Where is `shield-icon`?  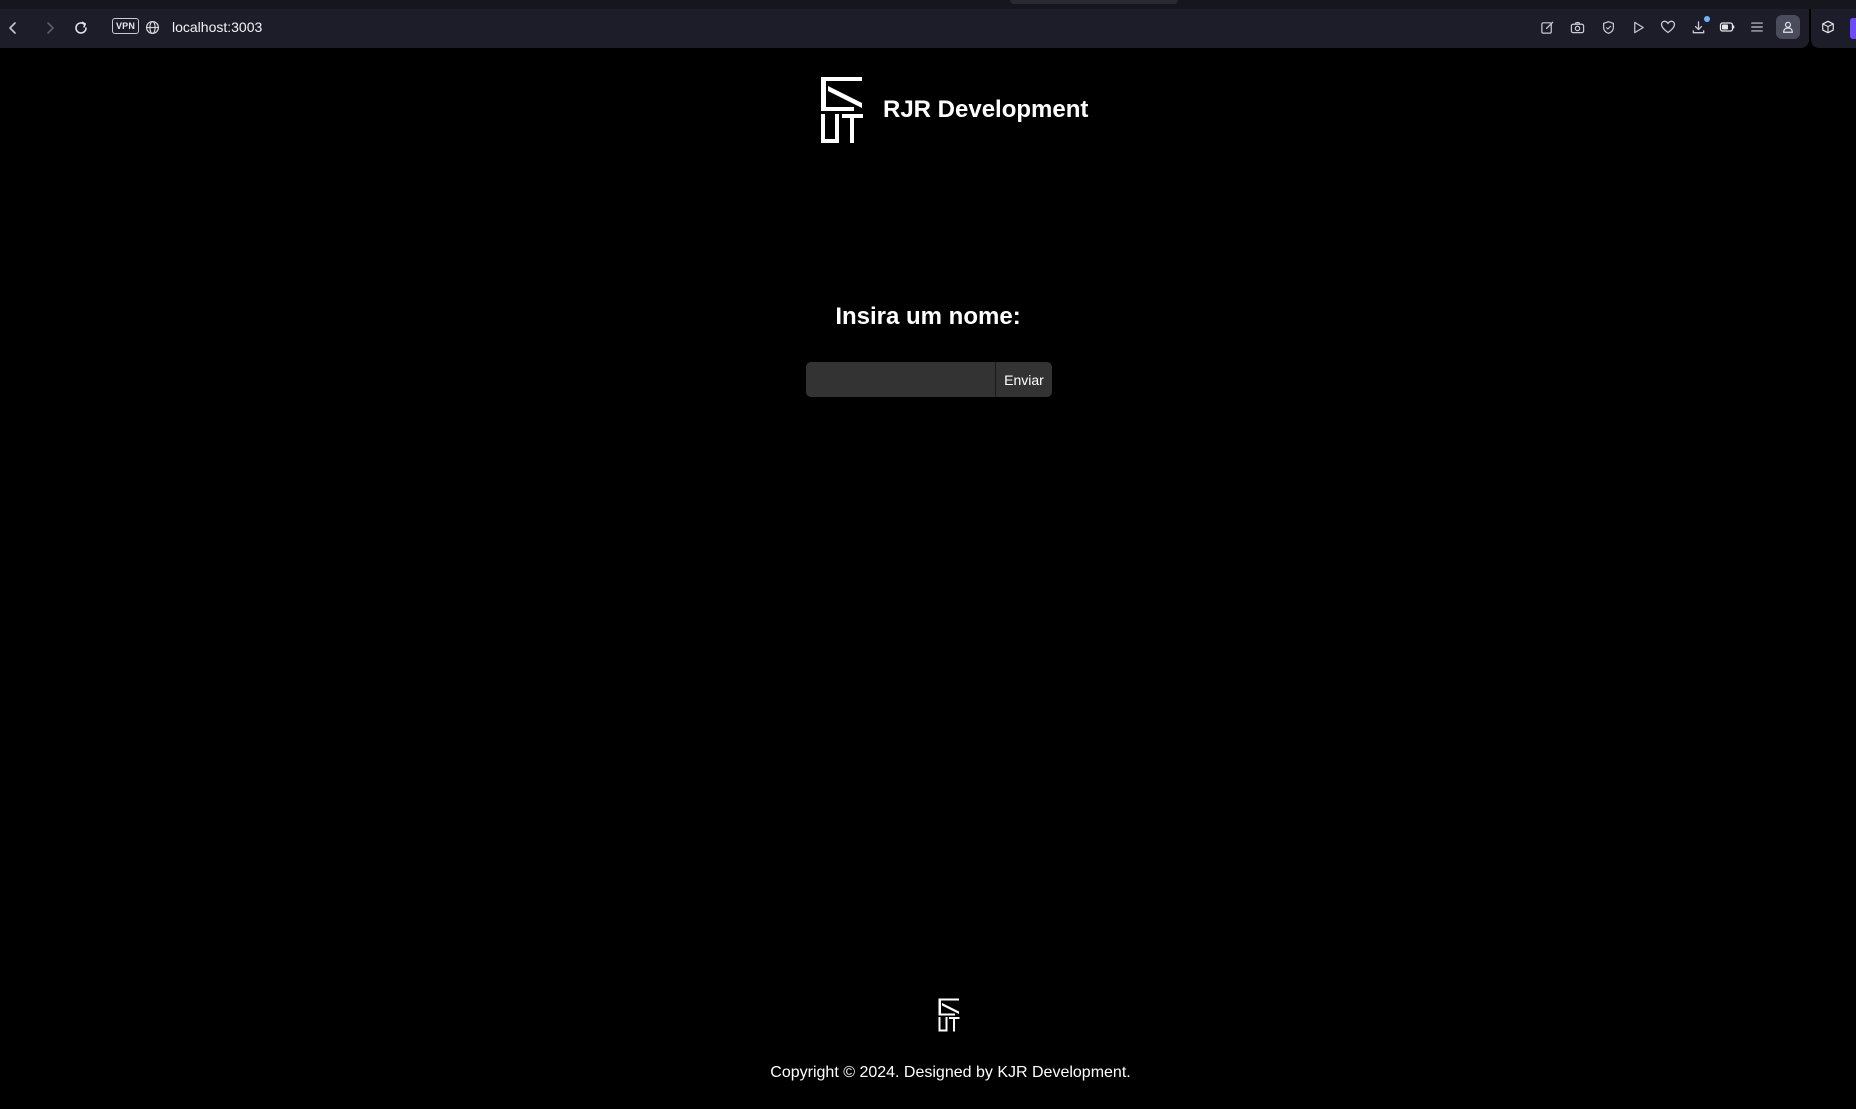
shield-icon is located at coordinates (1608, 27).